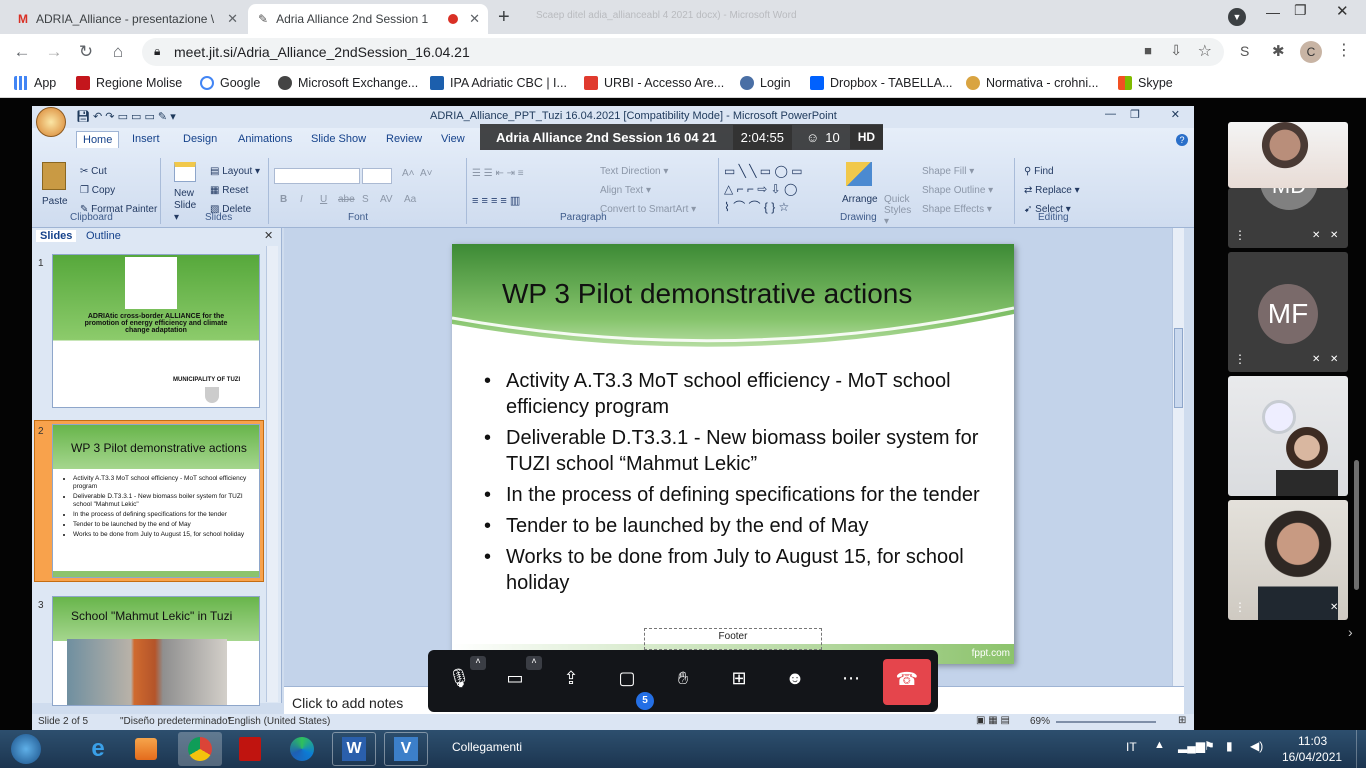  Describe the element at coordinates (98, 749) in the screenshot. I see `ie-taskbar-button: e` at that location.